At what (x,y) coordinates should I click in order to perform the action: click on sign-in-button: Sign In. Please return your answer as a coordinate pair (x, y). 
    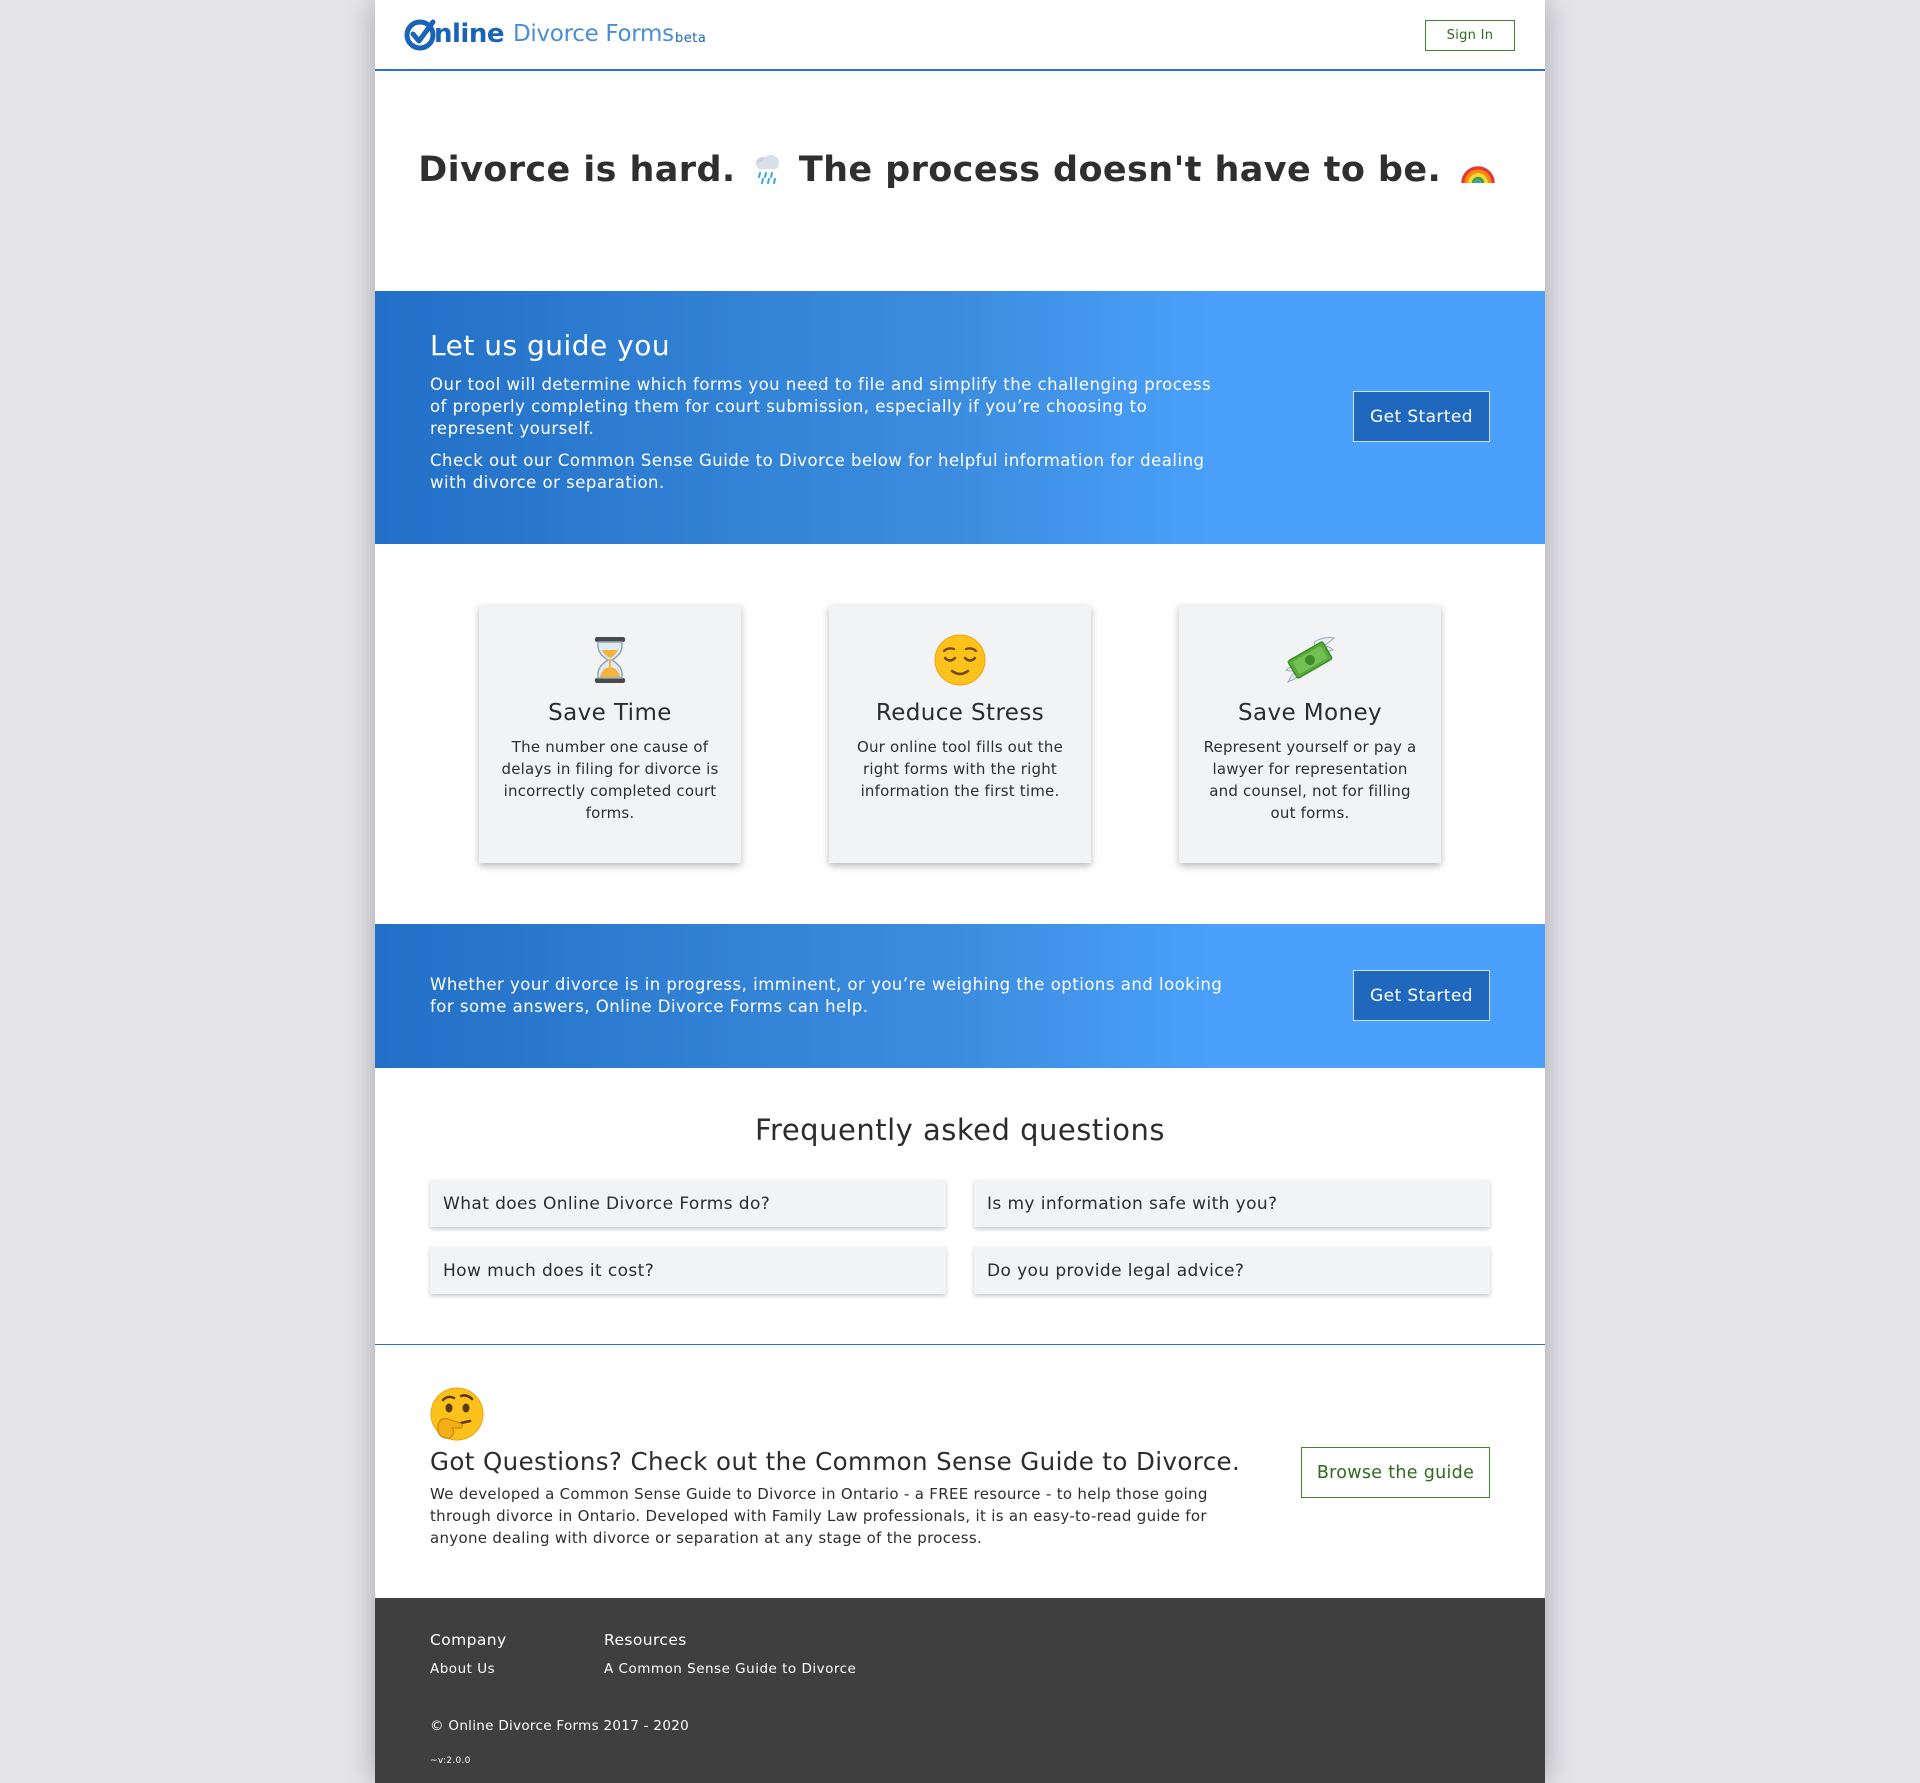
    Looking at the image, I should click on (1470, 35).